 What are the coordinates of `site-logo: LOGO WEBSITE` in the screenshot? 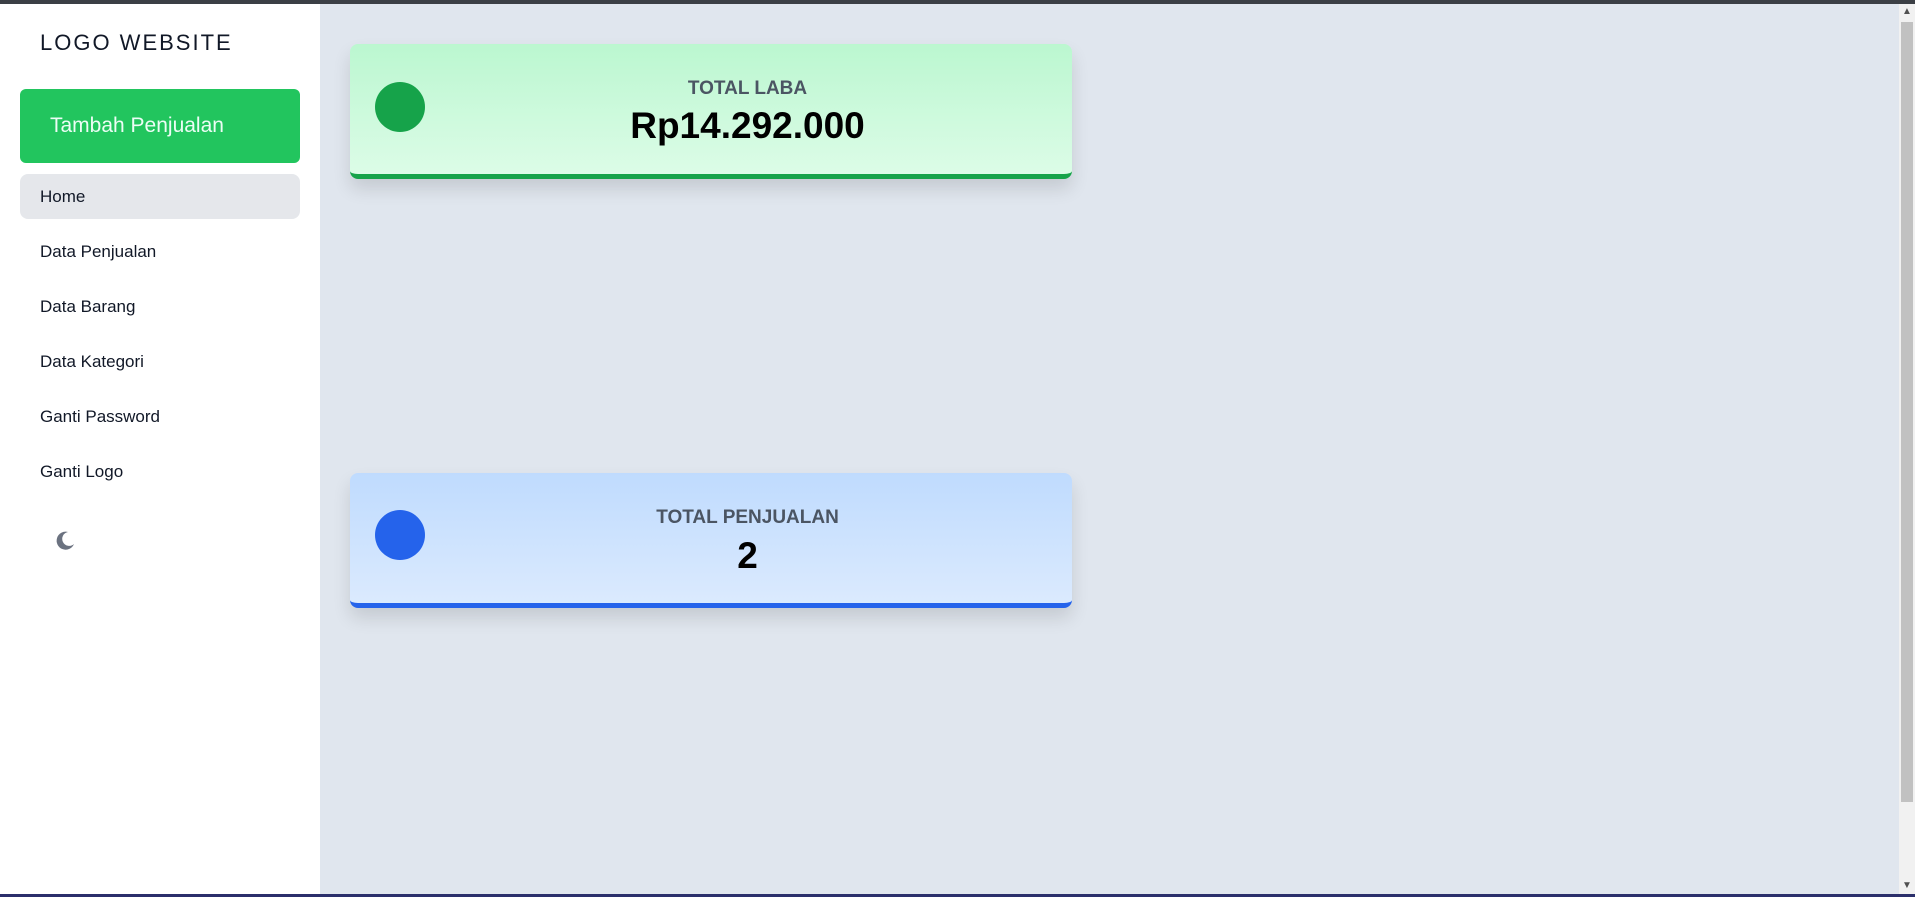 It's located at (136, 43).